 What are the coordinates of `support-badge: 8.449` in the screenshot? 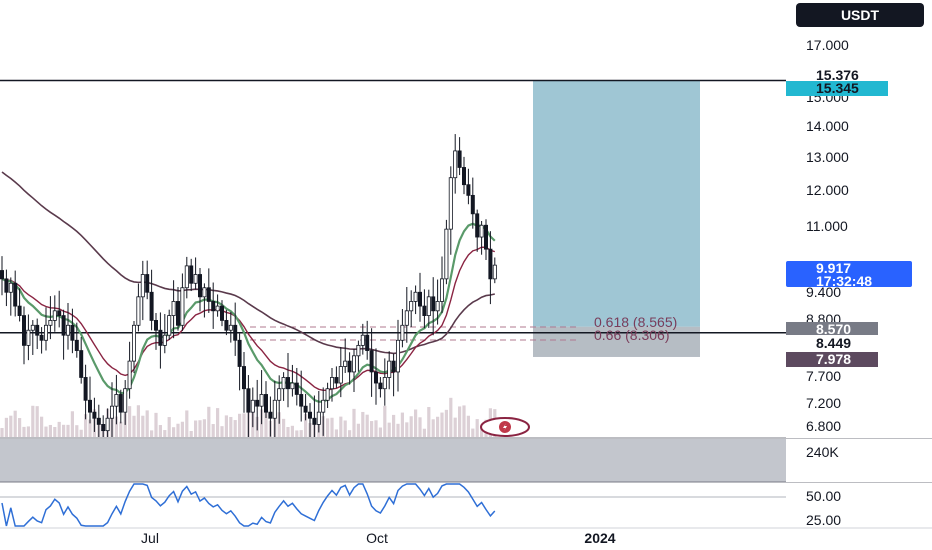 It's located at (832, 343).